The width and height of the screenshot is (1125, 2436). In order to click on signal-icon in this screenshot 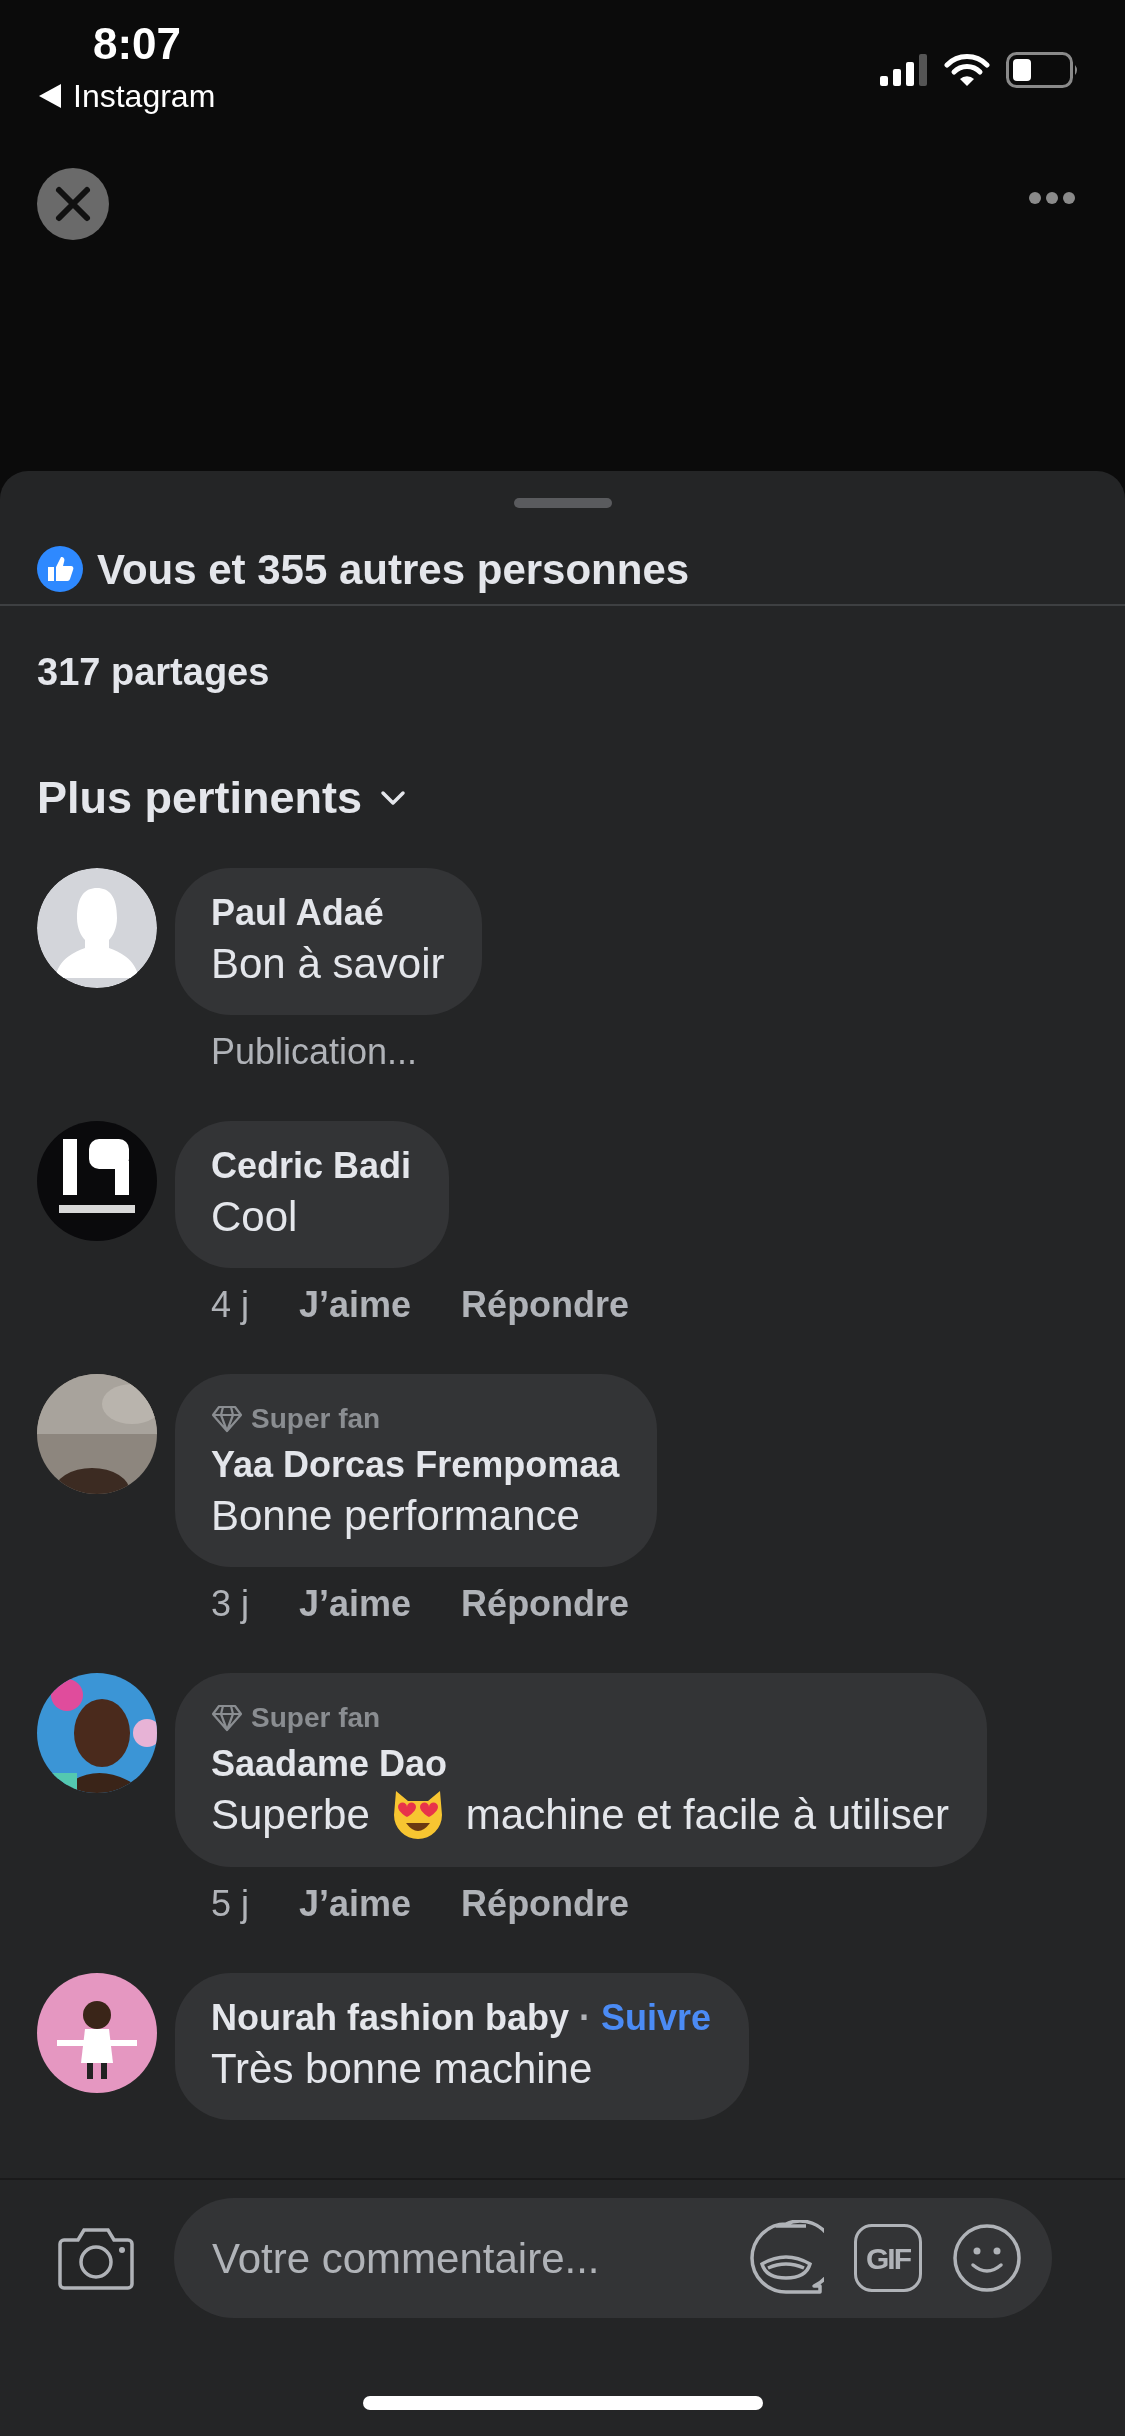, I will do `click(904, 70)`.